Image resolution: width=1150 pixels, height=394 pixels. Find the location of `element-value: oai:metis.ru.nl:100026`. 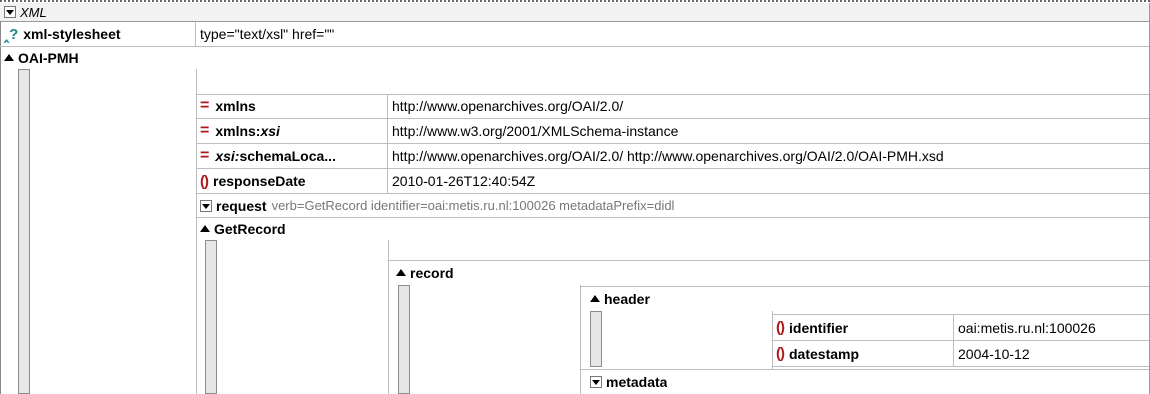

element-value: oai:metis.ru.nl:100026 is located at coordinates (1027, 327).